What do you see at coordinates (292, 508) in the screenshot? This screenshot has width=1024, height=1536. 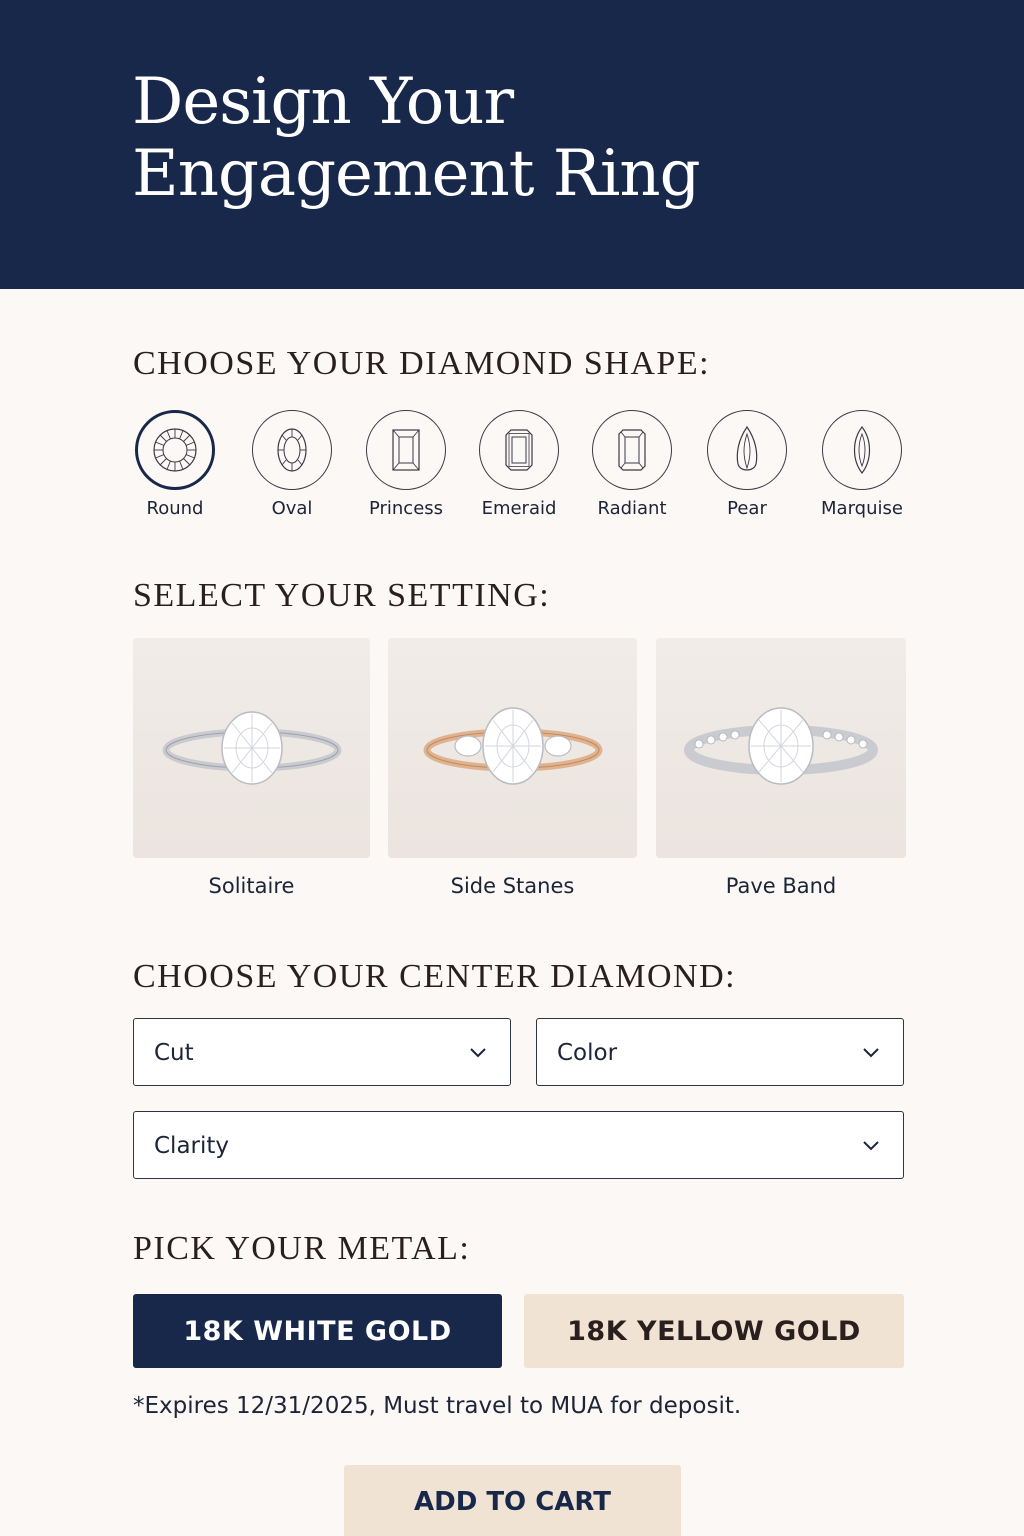 I see `shape-label: Oval` at bounding box center [292, 508].